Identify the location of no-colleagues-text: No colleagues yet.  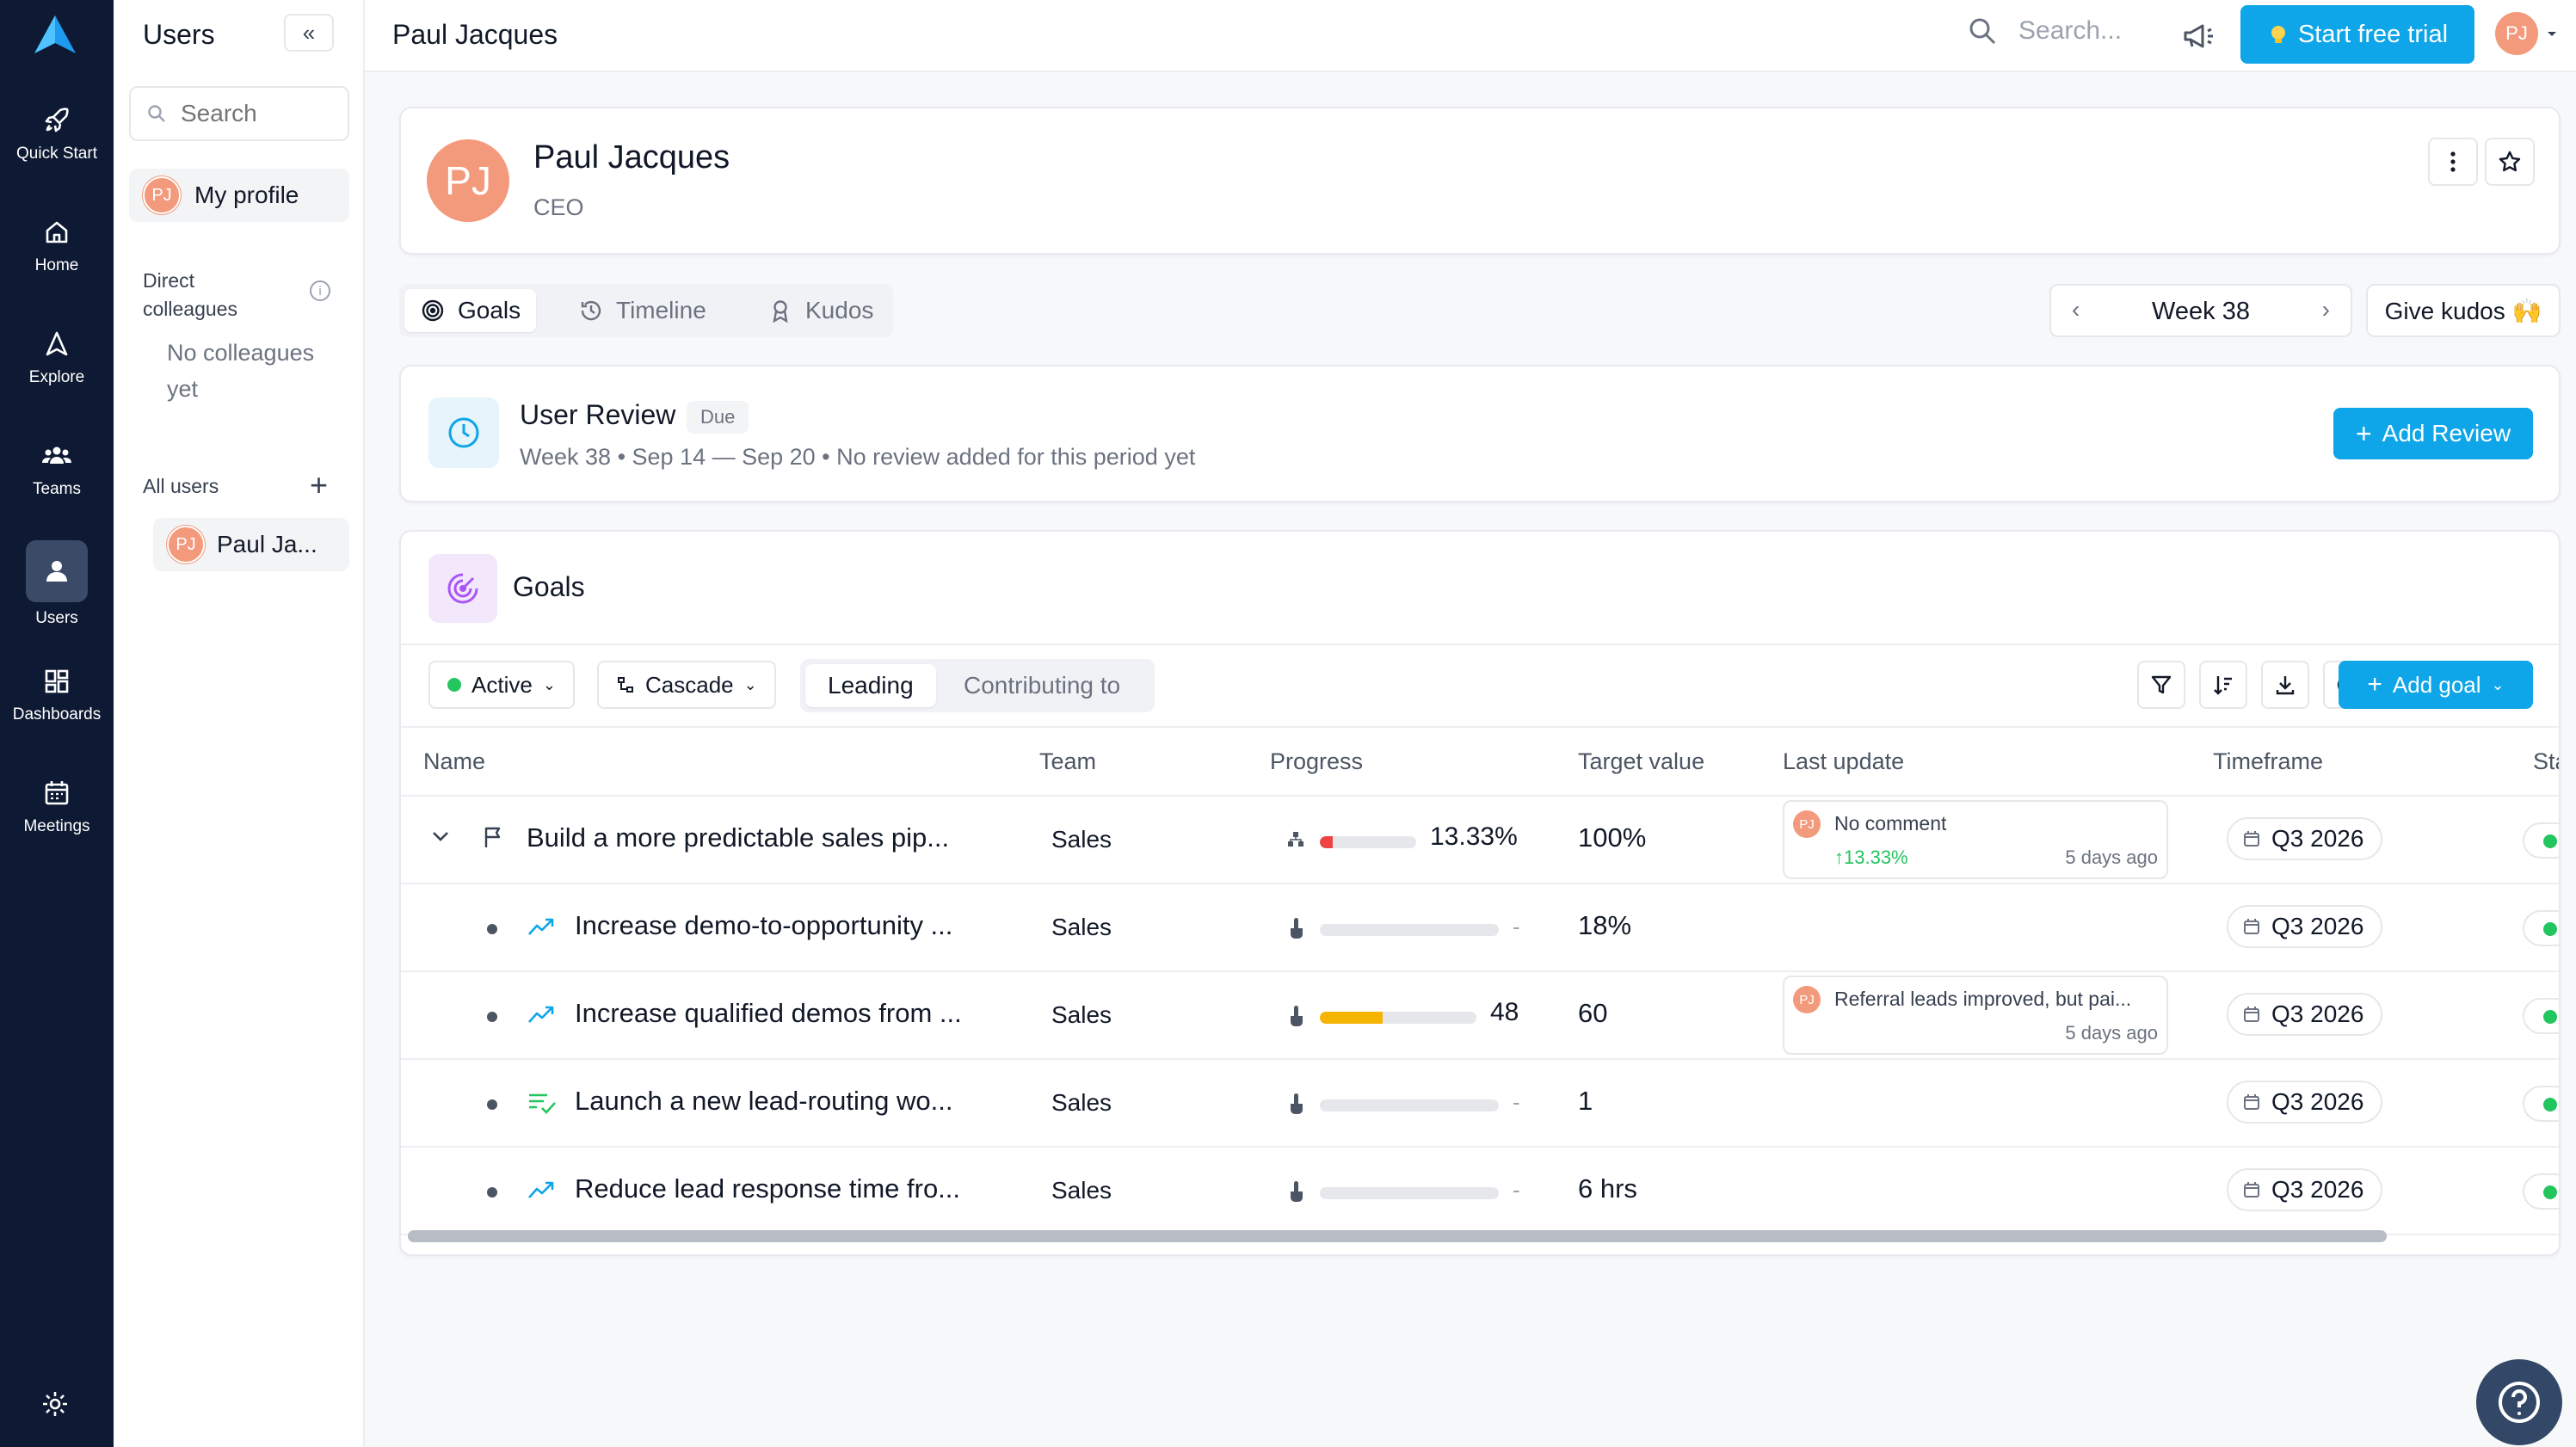
(241, 371).